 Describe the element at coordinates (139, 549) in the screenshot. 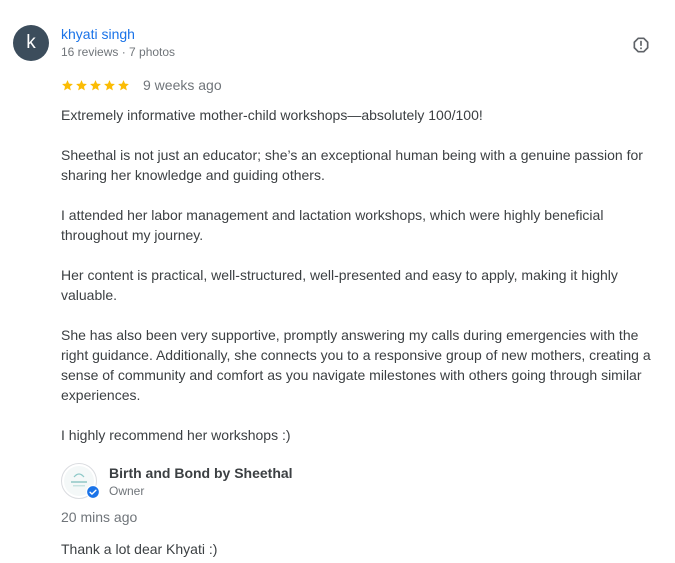

I see `reply-text: Thank a lot dear Khyati :)` at that location.